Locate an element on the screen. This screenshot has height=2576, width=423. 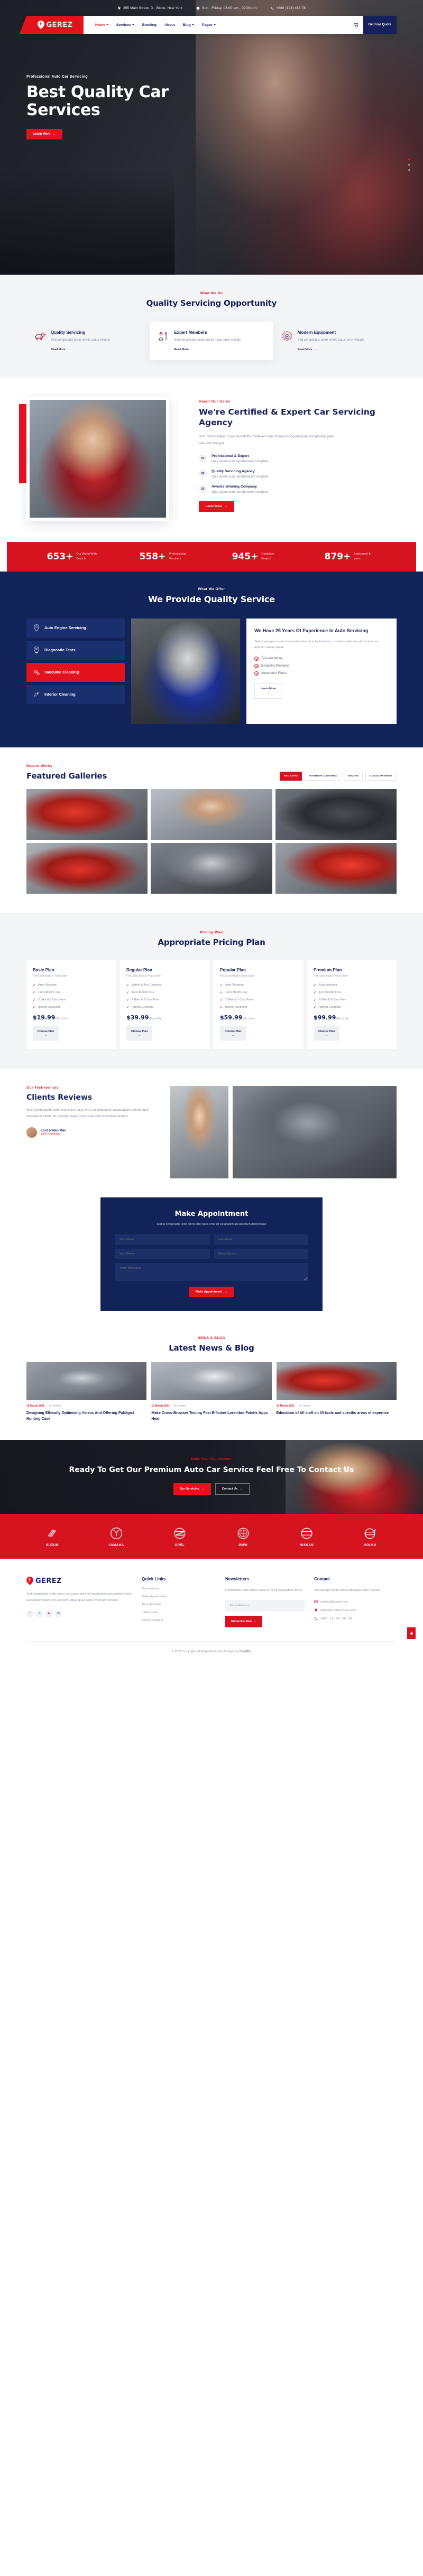
topbar-phone: +880 (123) 456 78 is located at coordinates (288, 8).